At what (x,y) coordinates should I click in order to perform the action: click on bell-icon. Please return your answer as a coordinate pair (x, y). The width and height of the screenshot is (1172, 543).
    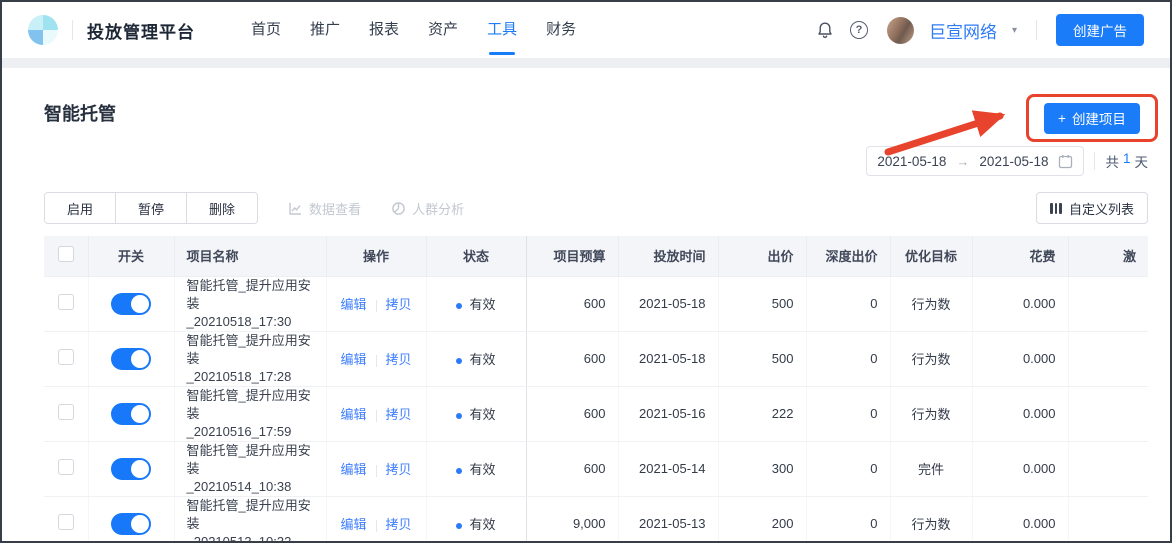
    Looking at the image, I should click on (825, 30).